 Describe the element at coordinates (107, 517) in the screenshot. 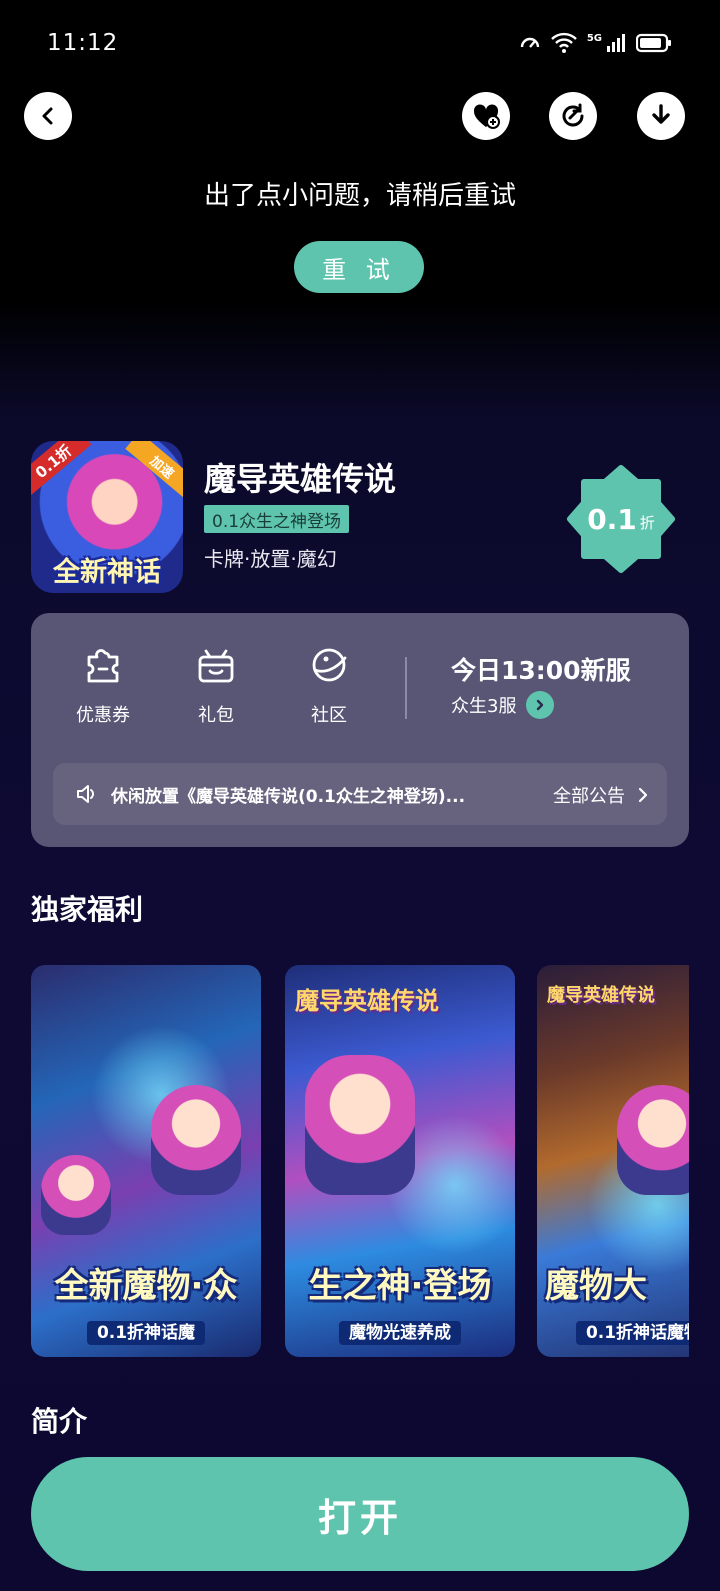

I see `game-icon: 0.1折 加速 全新神话` at that location.